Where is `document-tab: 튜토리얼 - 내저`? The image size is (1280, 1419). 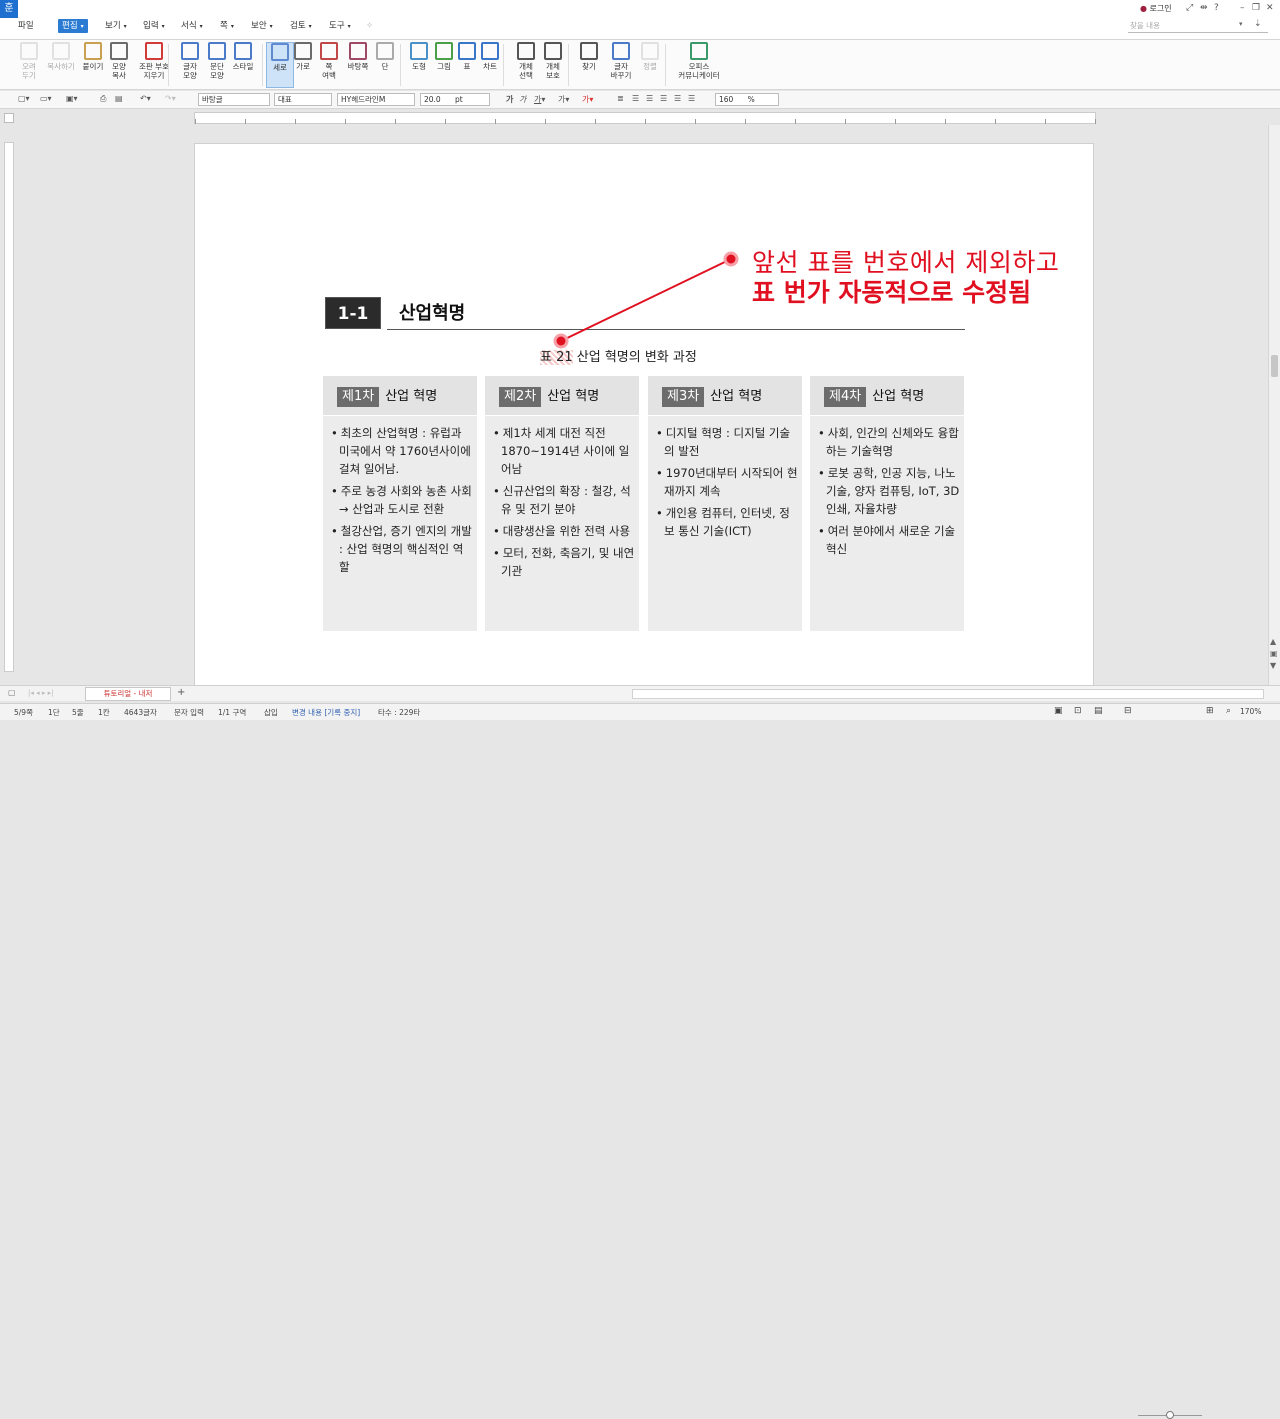 document-tab: 튜토리얼 - 내저 is located at coordinates (128, 694).